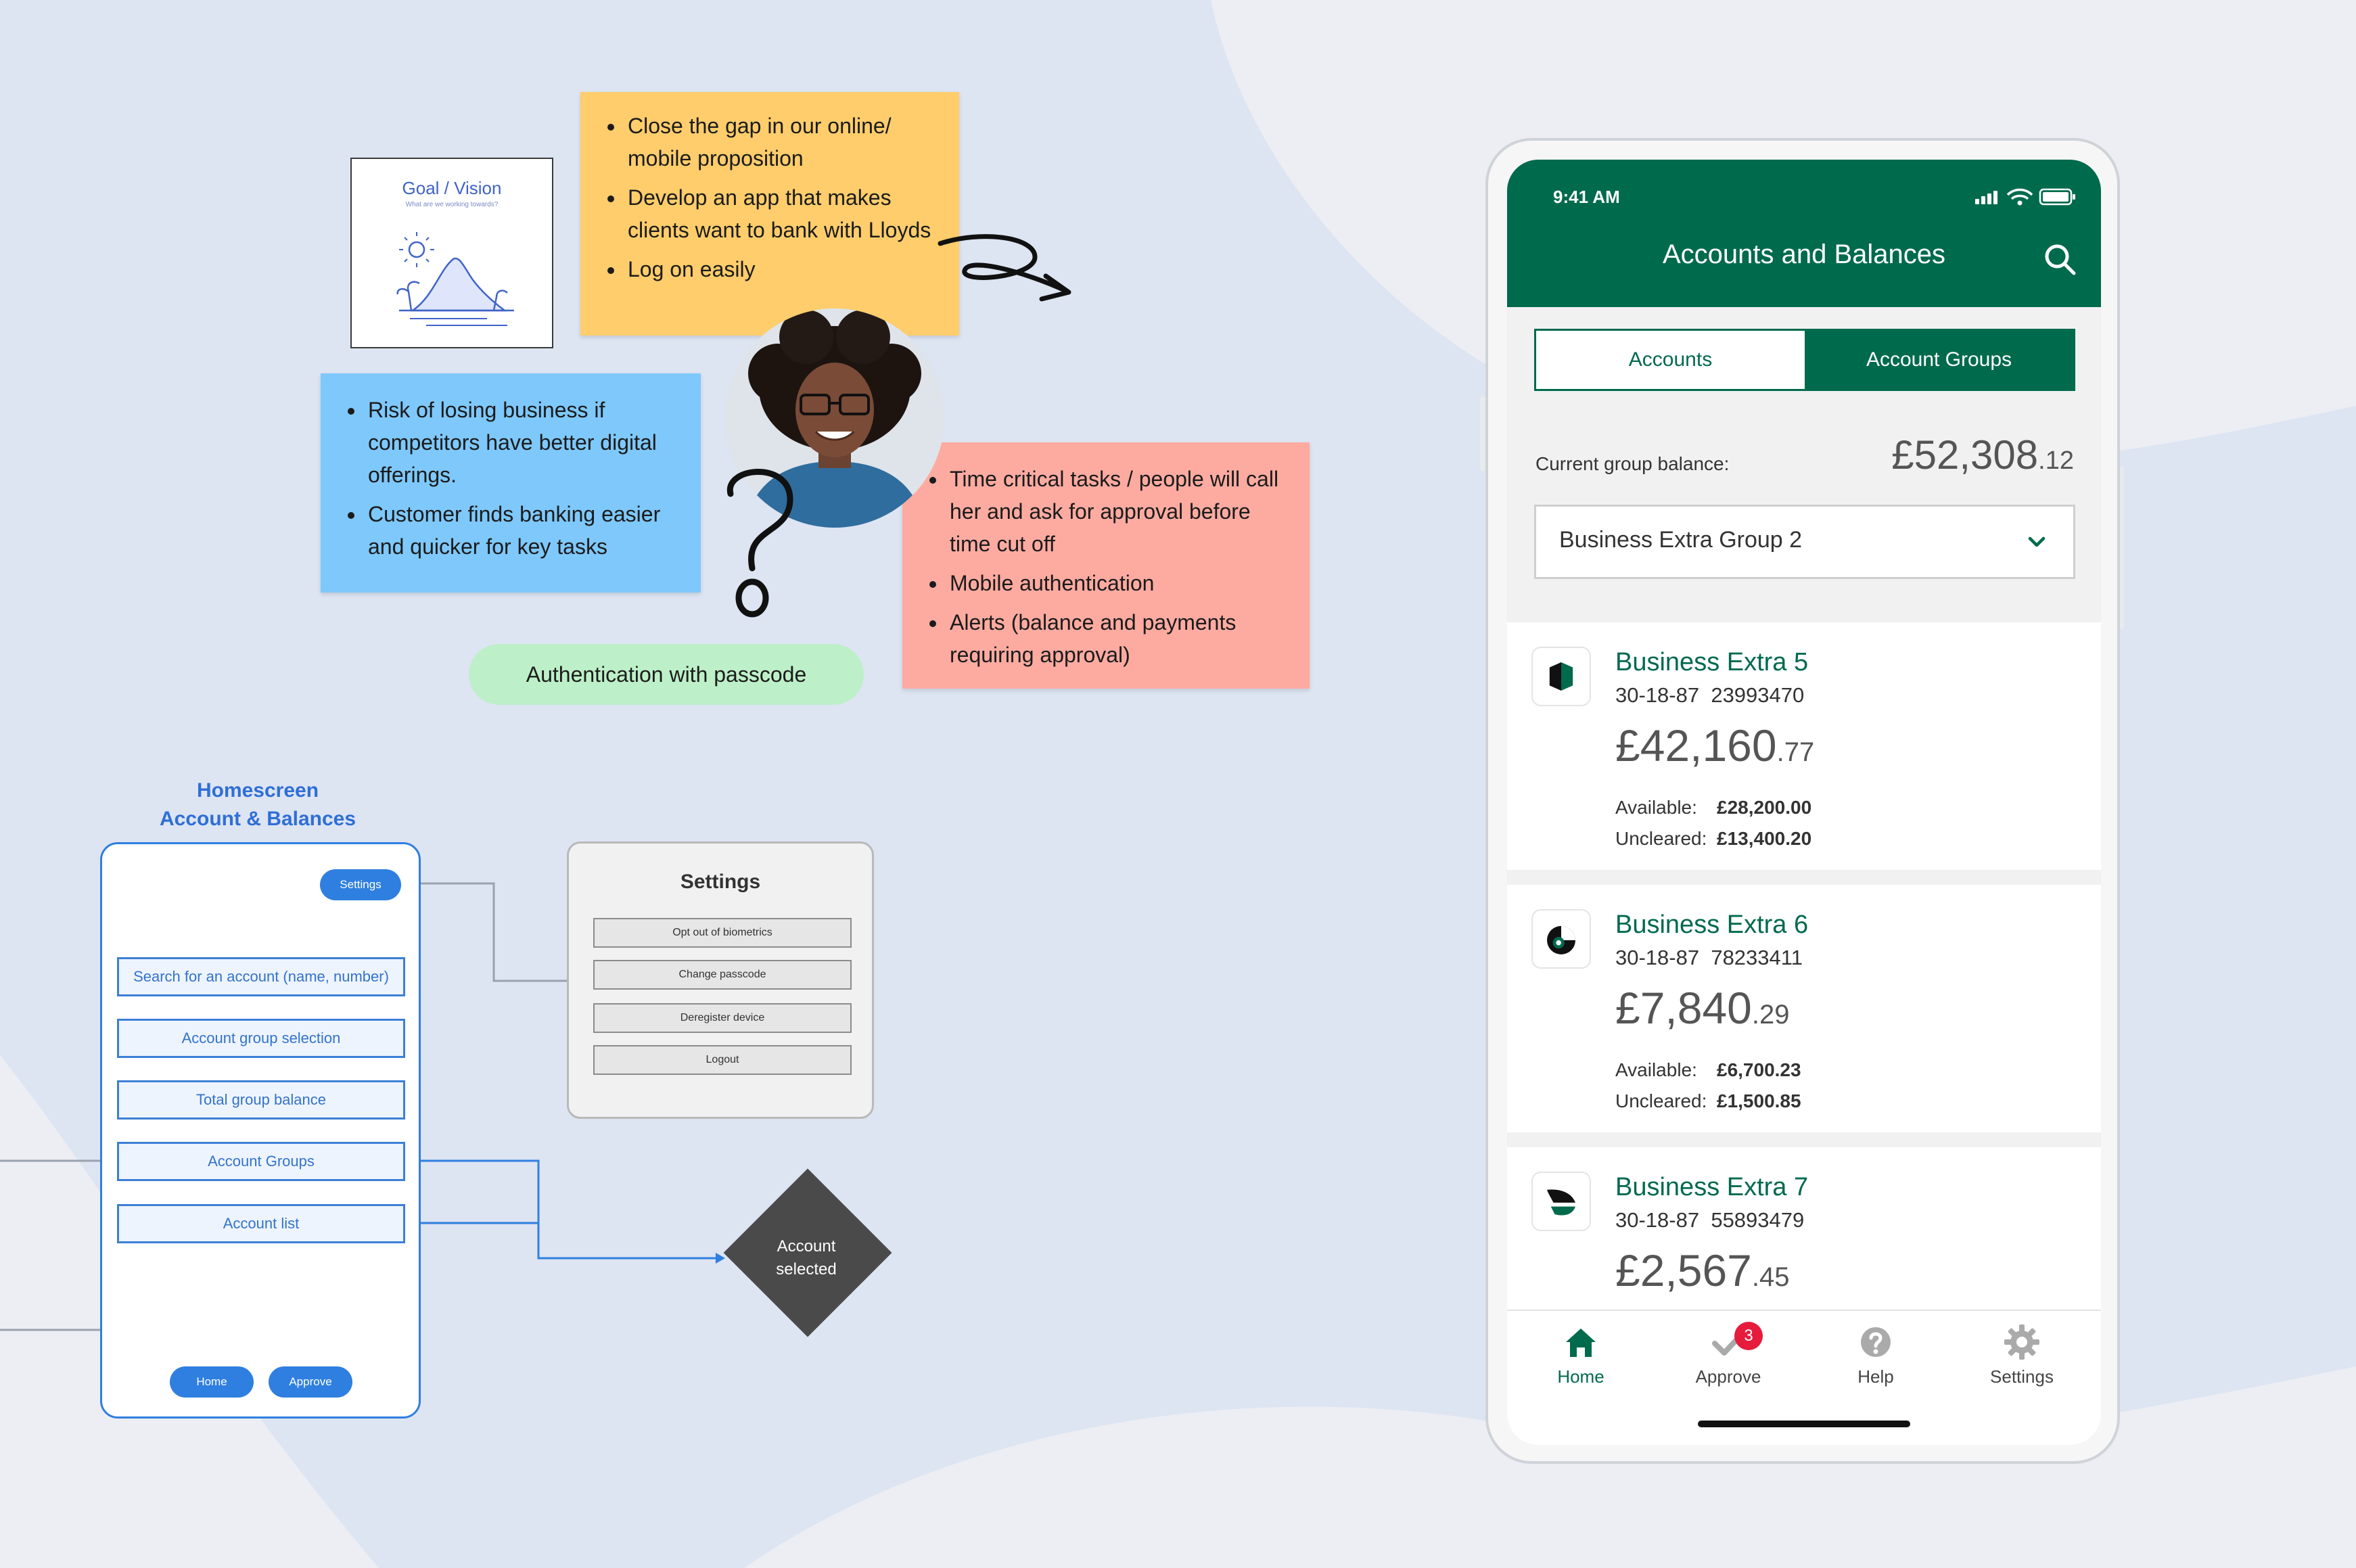 This screenshot has height=1568, width=2356. I want to click on segmented-control: Accounts Account Groups, so click(1805, 360).